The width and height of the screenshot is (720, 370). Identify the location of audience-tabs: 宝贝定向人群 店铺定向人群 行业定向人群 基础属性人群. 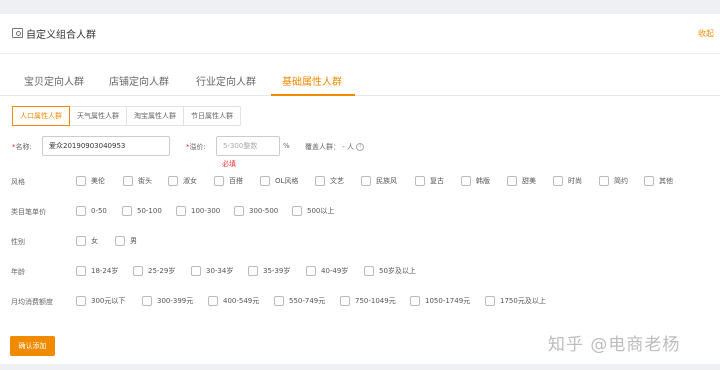
(360, 75).